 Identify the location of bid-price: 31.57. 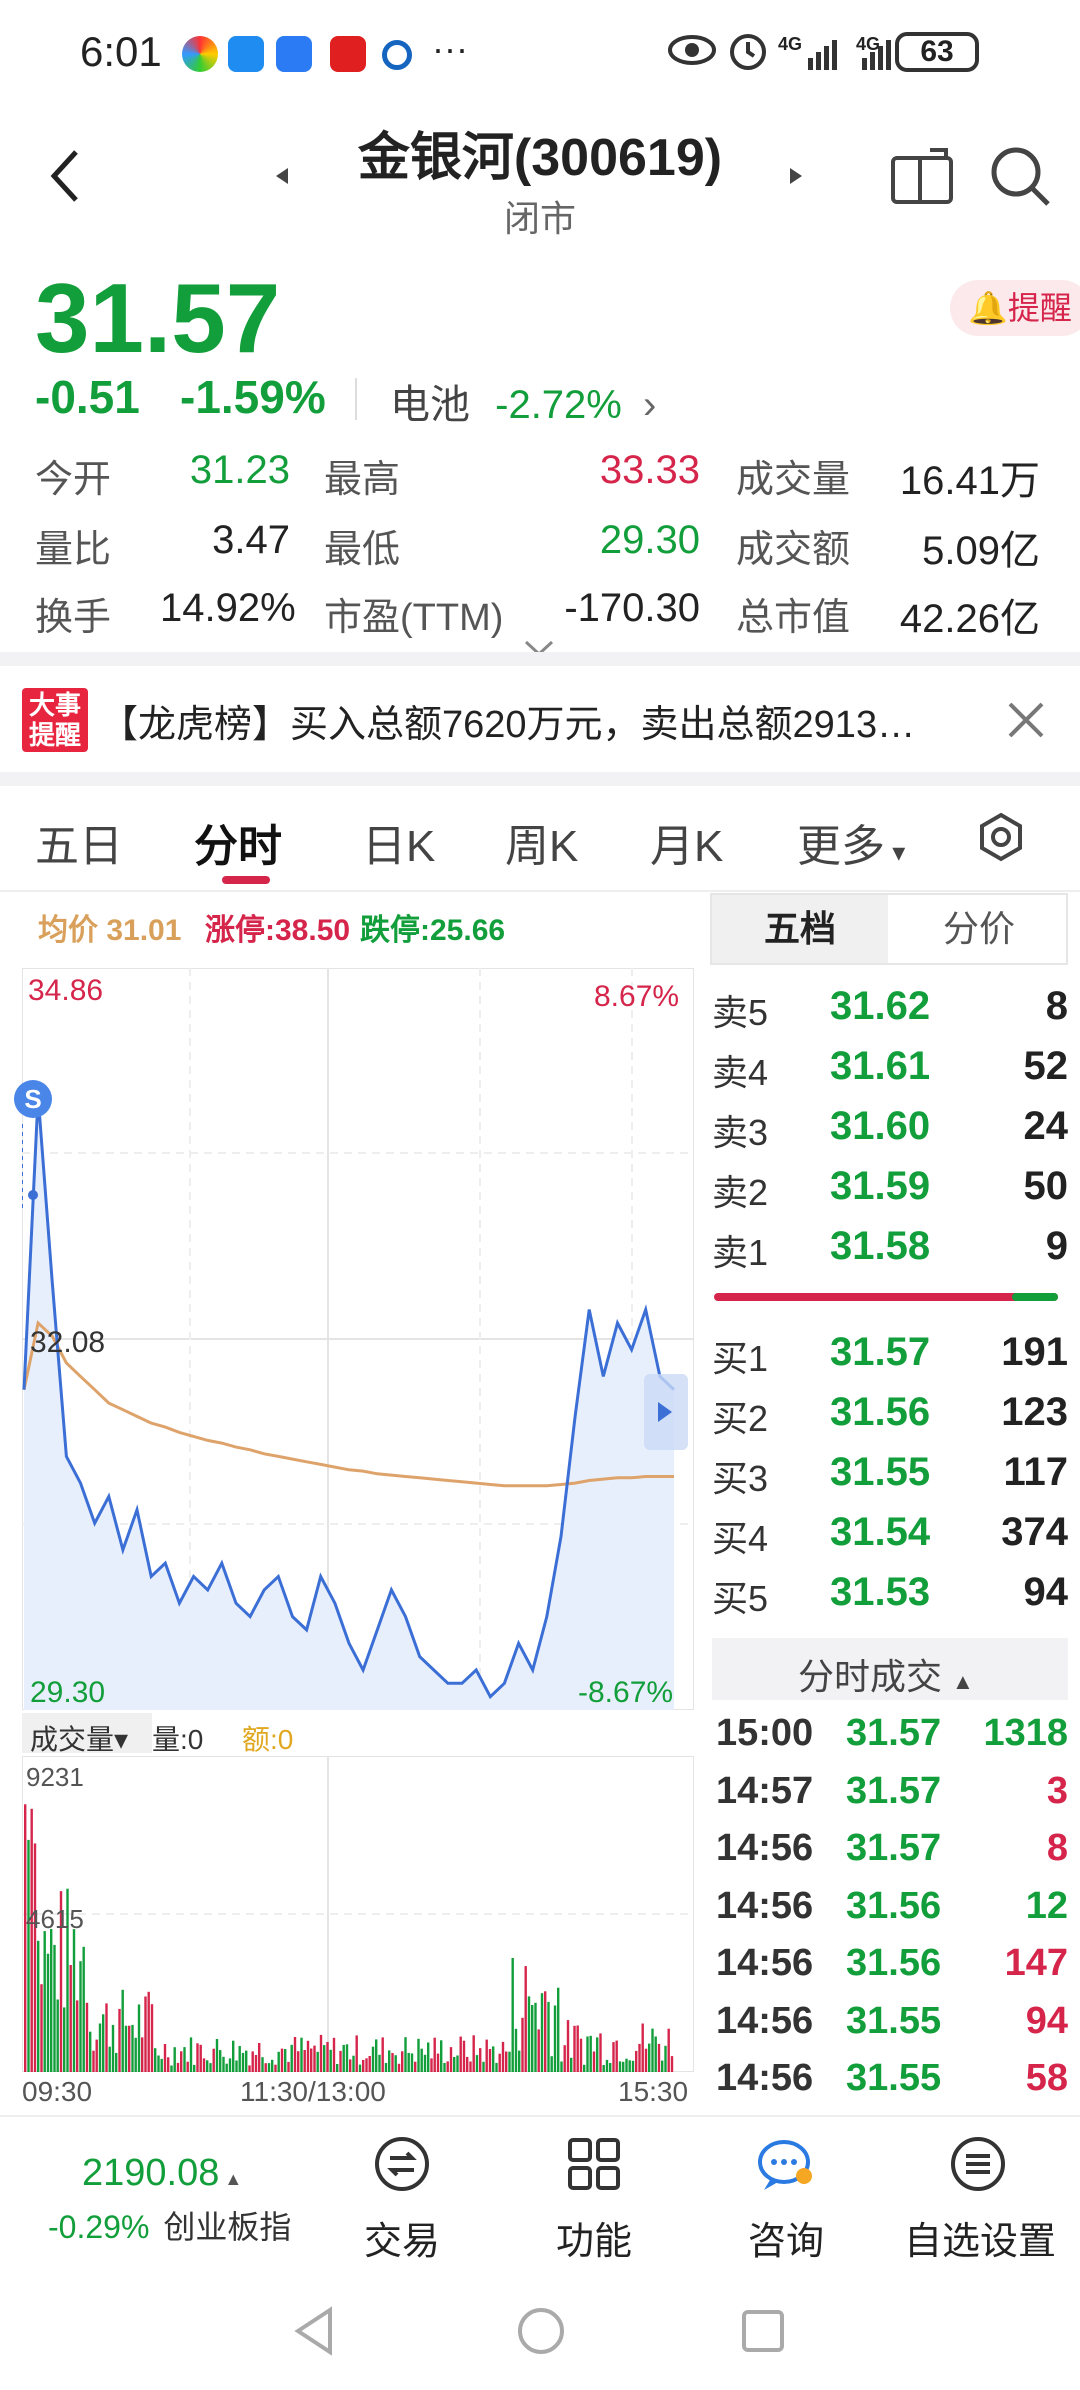
(880, 1352).